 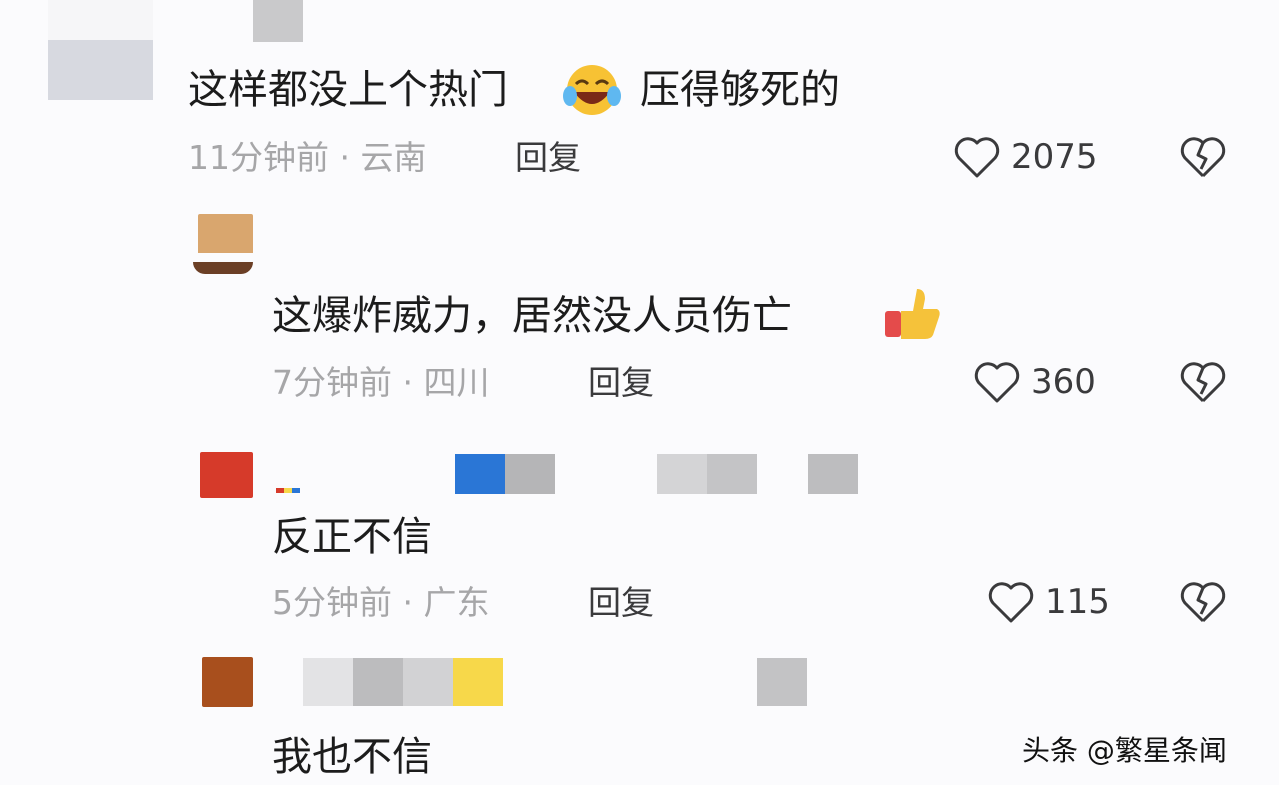 What do you see at coordinates (381, 382) in the screenshot?
I see `comment-meta: 7分钟前 · 四川` at bounding box center [381, 382].